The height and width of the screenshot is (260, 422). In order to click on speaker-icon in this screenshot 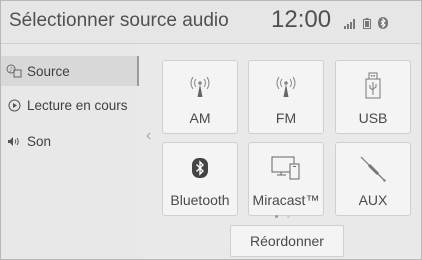, I will do `click(14, 141)`.